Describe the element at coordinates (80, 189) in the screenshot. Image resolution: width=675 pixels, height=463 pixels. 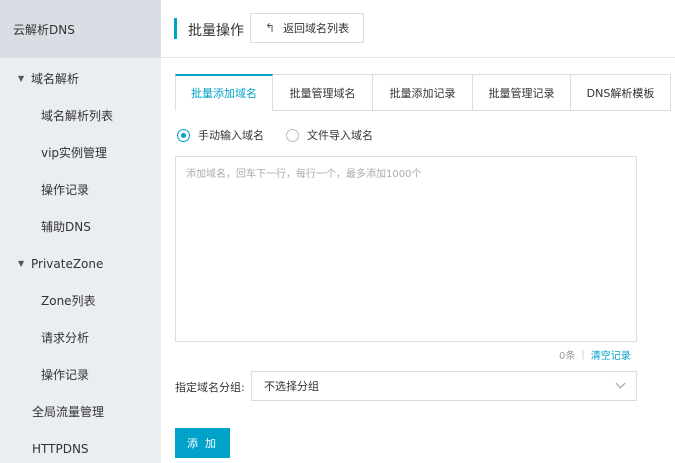
I see `sidebar-item-operation-log: 操作记录` at that location.